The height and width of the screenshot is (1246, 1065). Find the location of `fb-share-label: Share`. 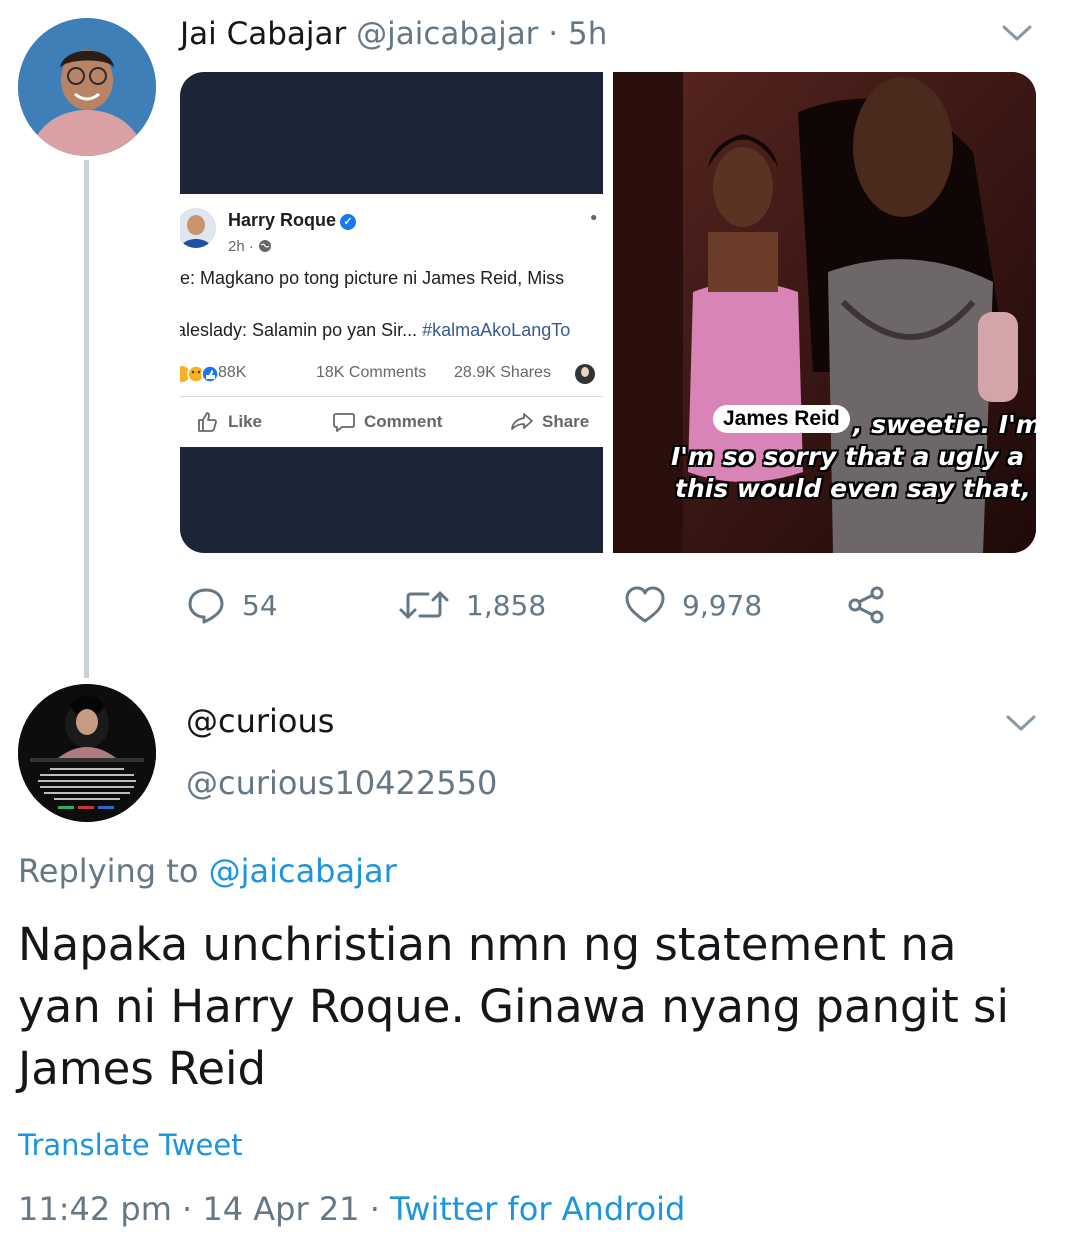

fb-share-label: Share is located at coordinates (566, 421).